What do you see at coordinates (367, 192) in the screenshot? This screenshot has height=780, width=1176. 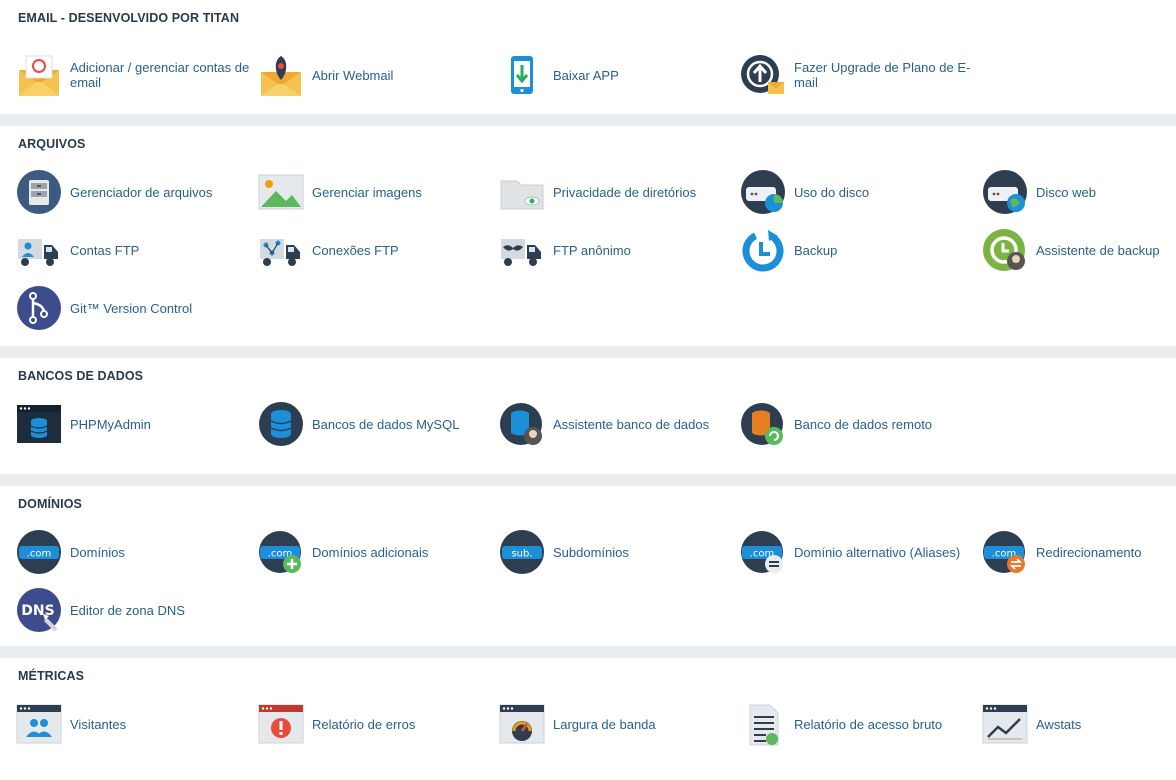 I see `images-label: Gerenciar imagens` at bounding box center [367, 192].